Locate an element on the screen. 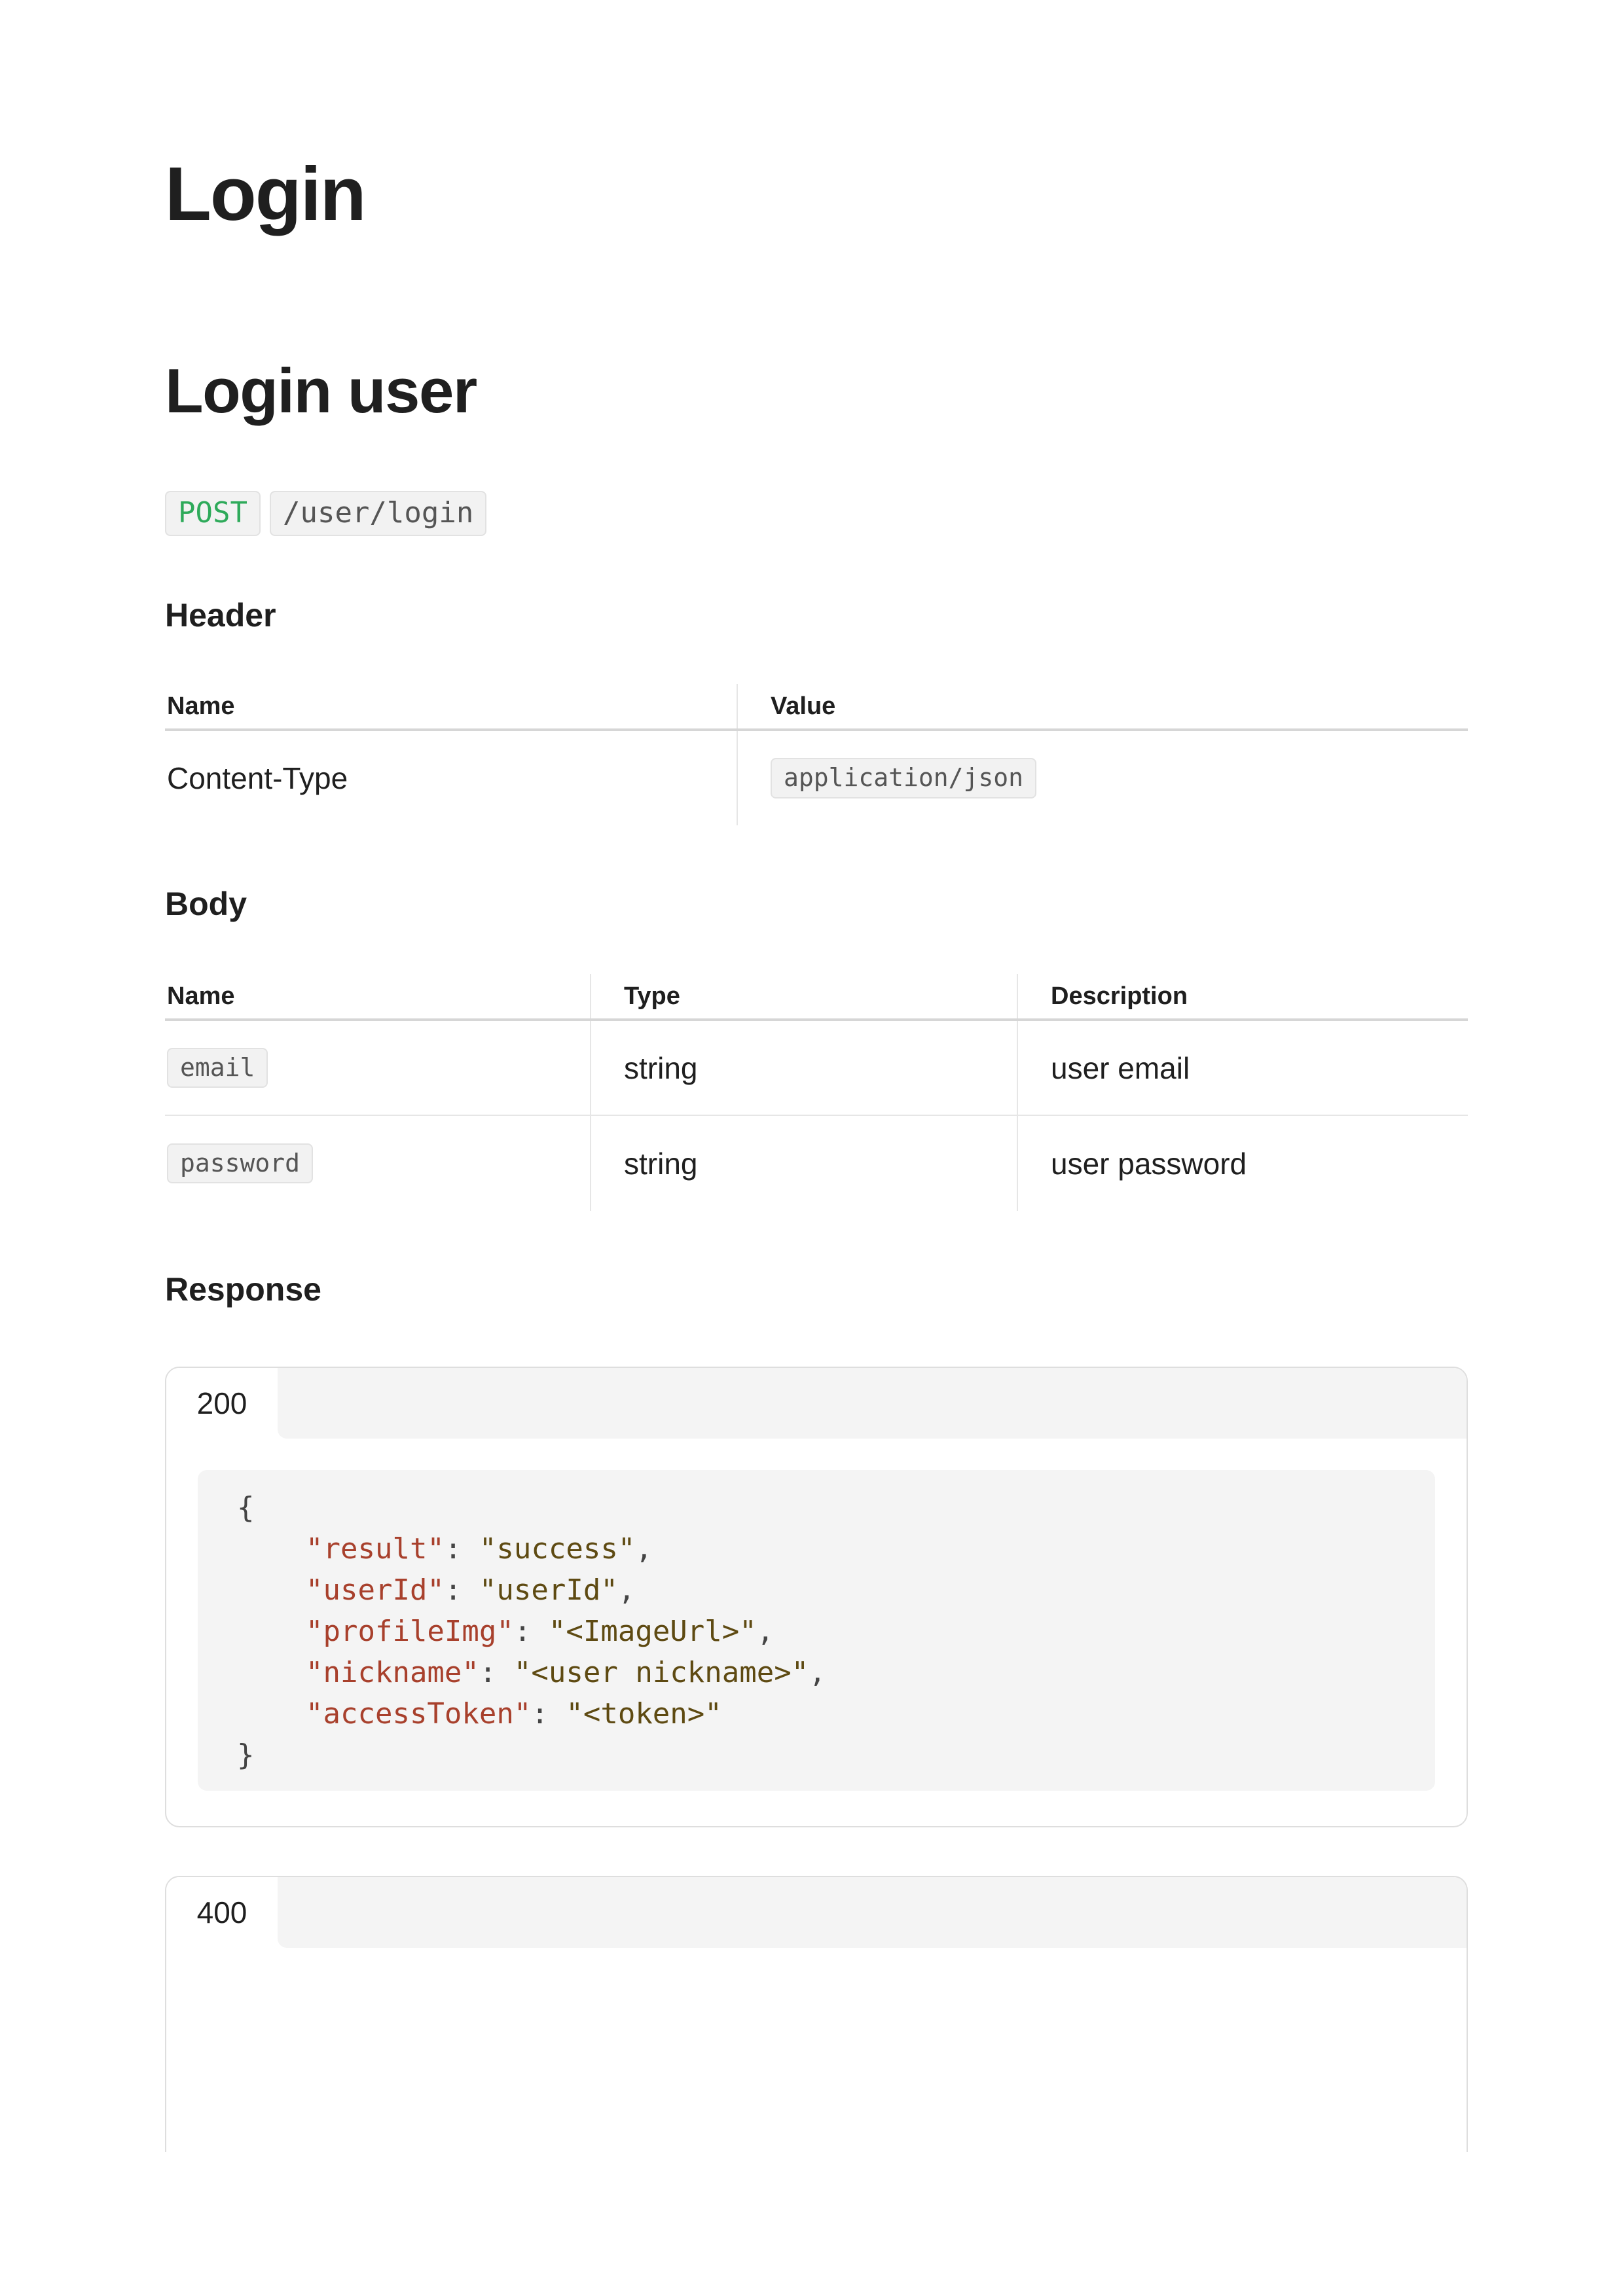 The width and height of the screenshot is (1623, 2296). table-row: Content-Type application/json is located at coordinates (816, 777).